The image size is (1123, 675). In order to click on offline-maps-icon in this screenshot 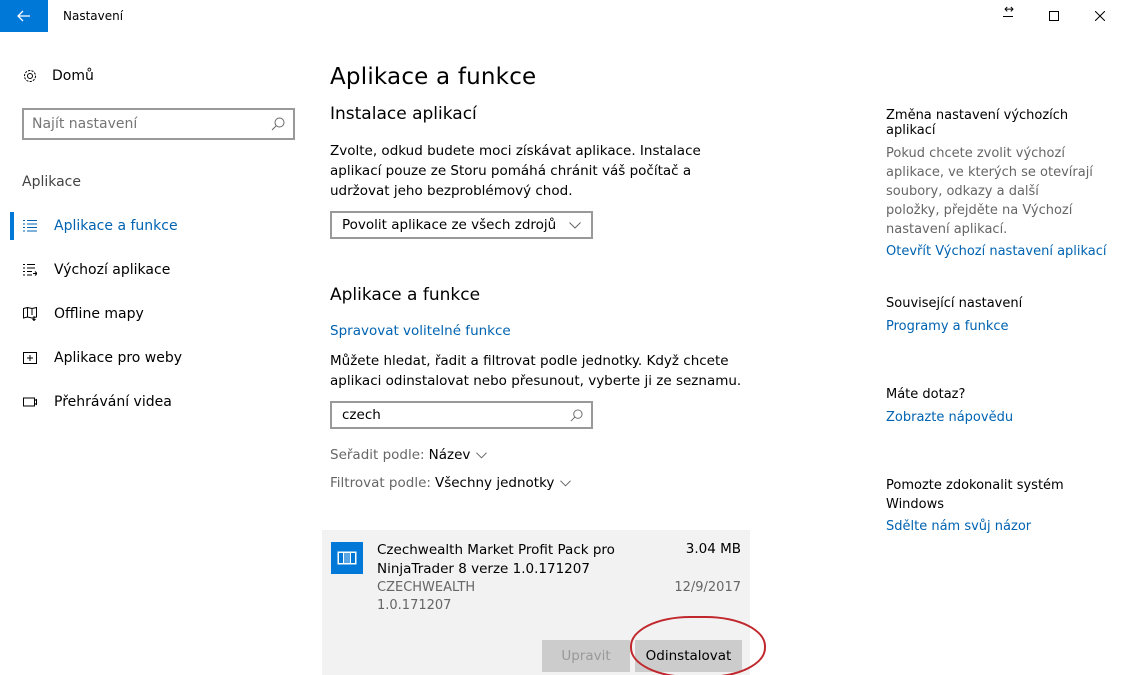, I will do `click(30, 314)`.